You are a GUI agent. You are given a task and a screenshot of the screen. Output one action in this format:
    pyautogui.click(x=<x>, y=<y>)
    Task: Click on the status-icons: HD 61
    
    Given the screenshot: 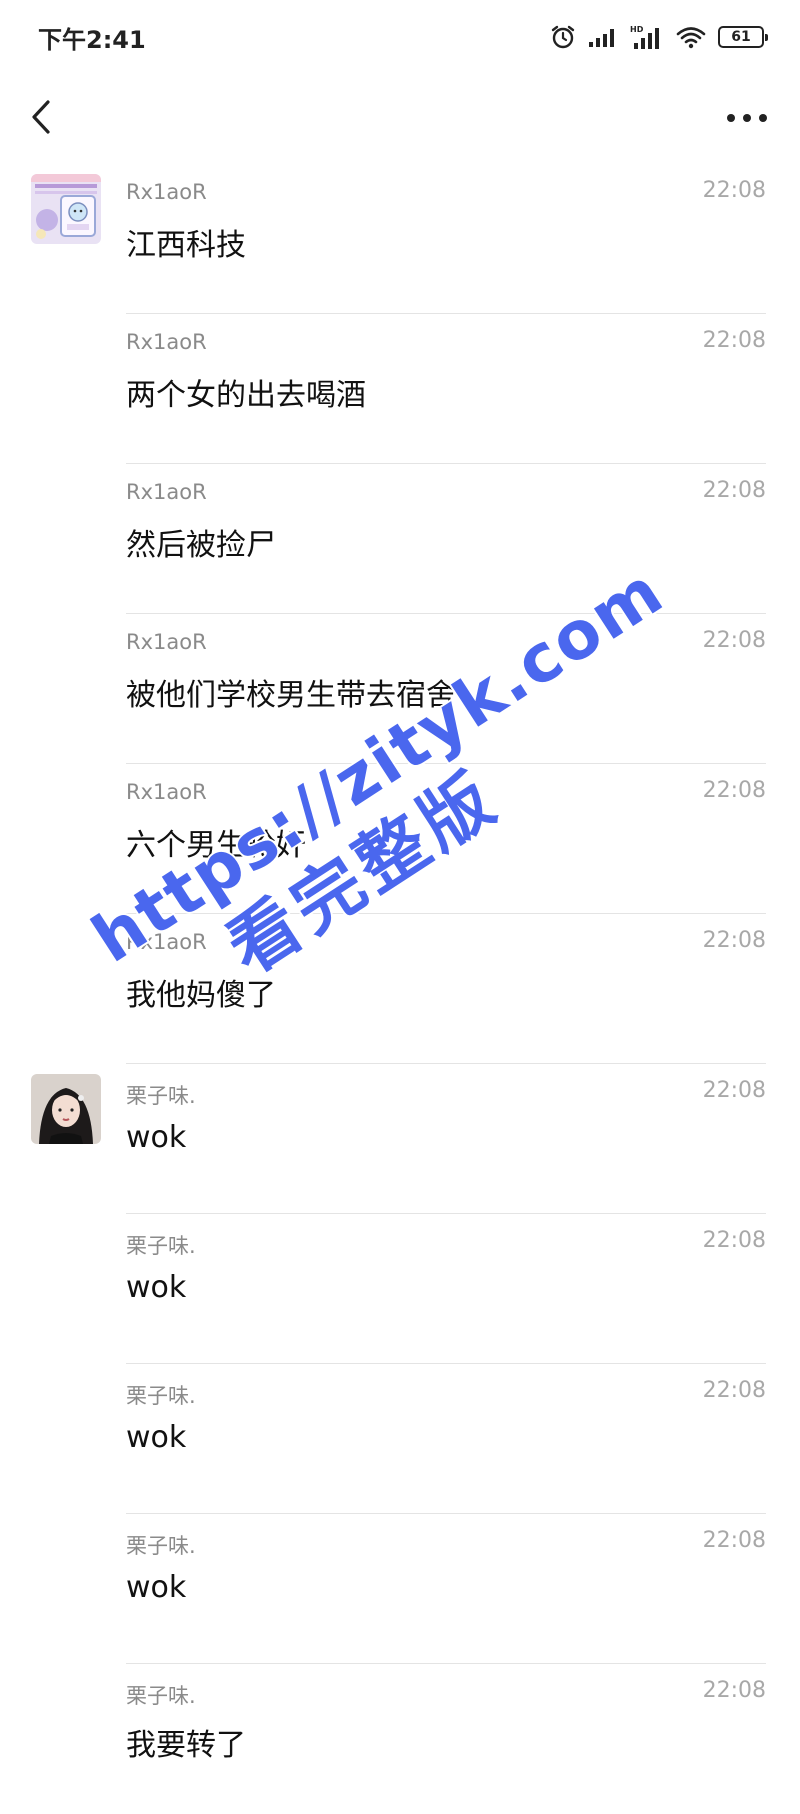 What is the action you would take?
    pyautogui.click(x=659, y=37)
    